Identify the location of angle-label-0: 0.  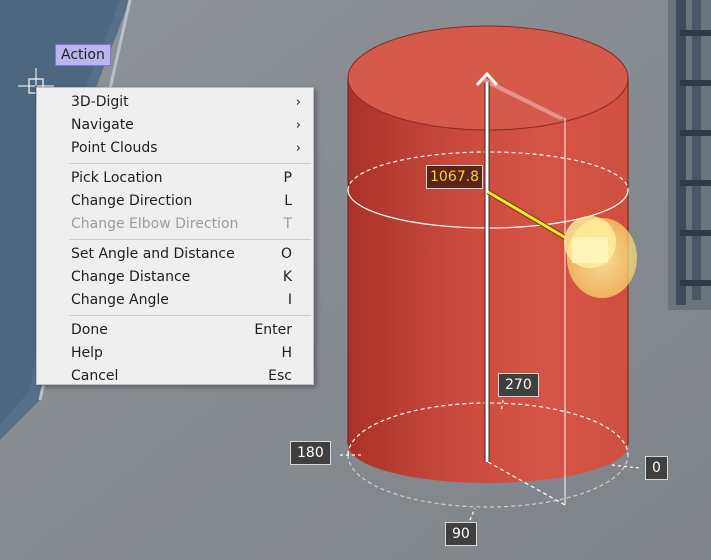
(656, 468).